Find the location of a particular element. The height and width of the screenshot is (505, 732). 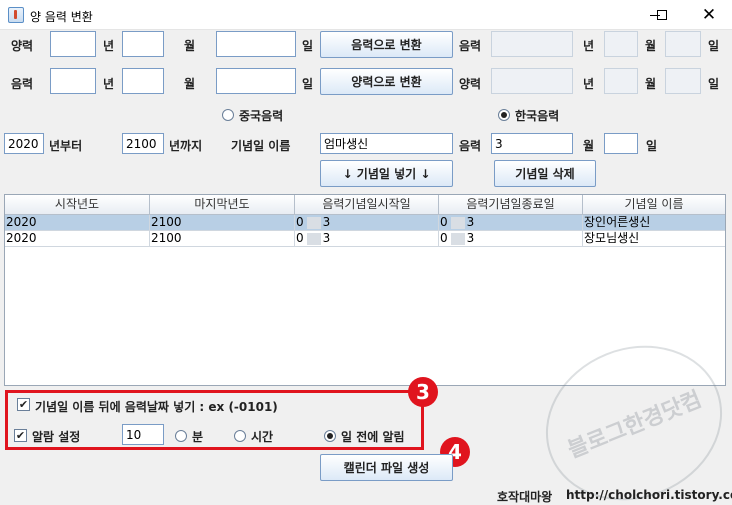

lunar-day-result is located at coordinates (683, 44).